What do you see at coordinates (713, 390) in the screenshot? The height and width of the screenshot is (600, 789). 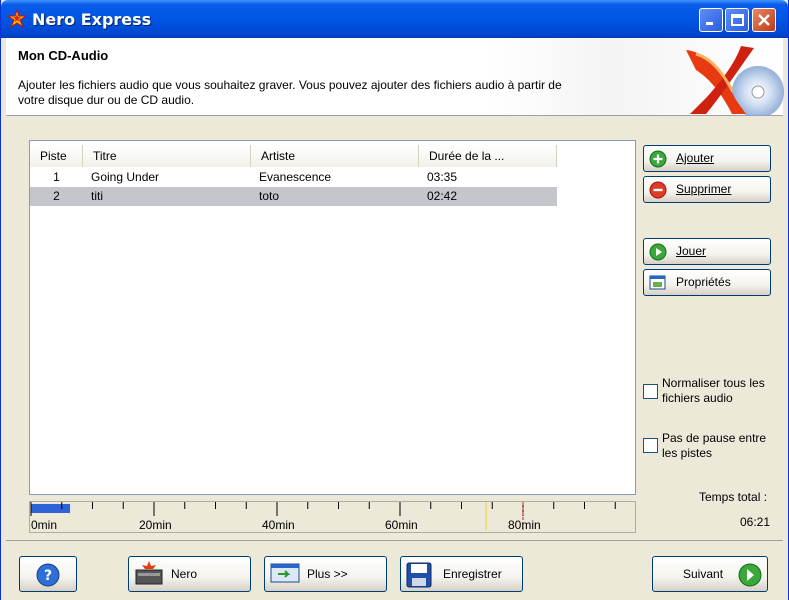 I see `normalize-label: Normaliser tous les fichiers audio` at bounding box center [713, 390].